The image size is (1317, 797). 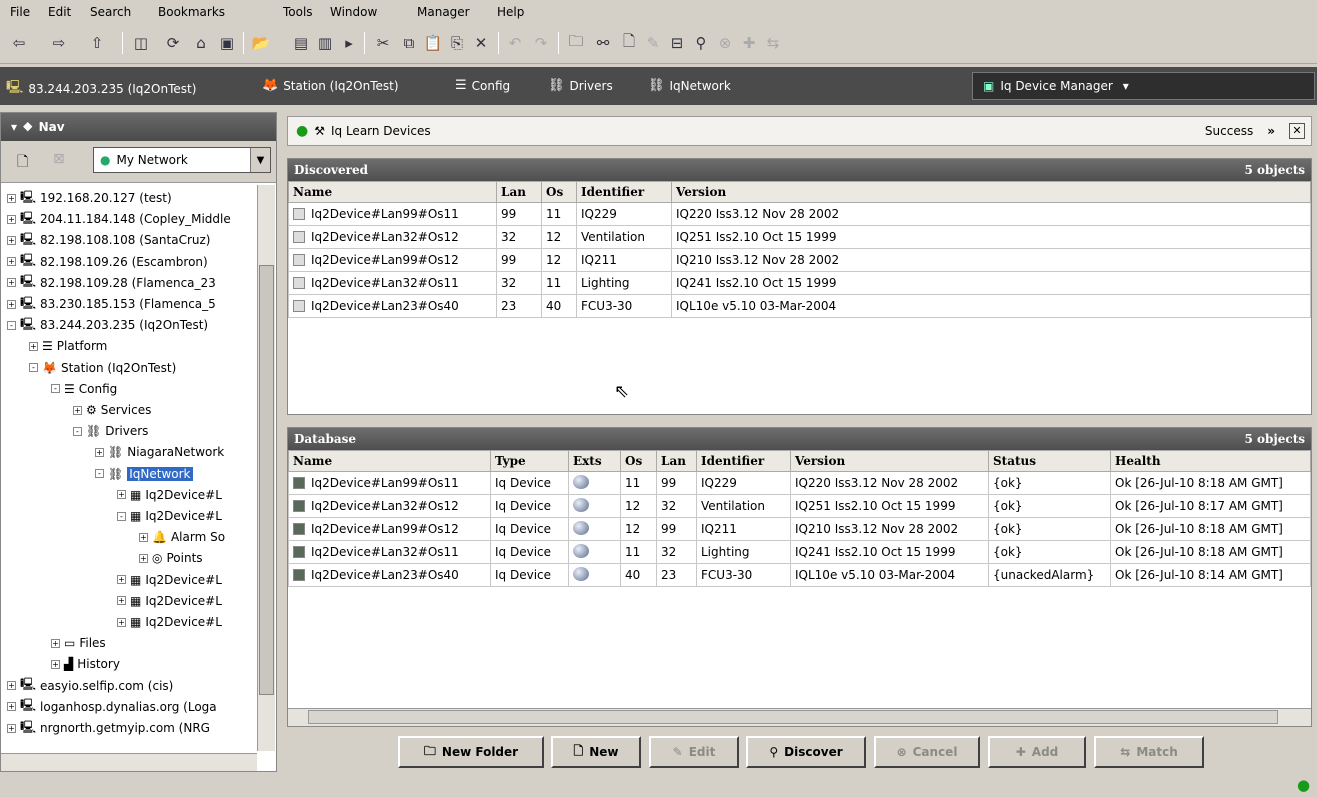 I want to click on breadcrumb-station: 🦊 Station (Iq2OnTest), so click(x=330, y=85).